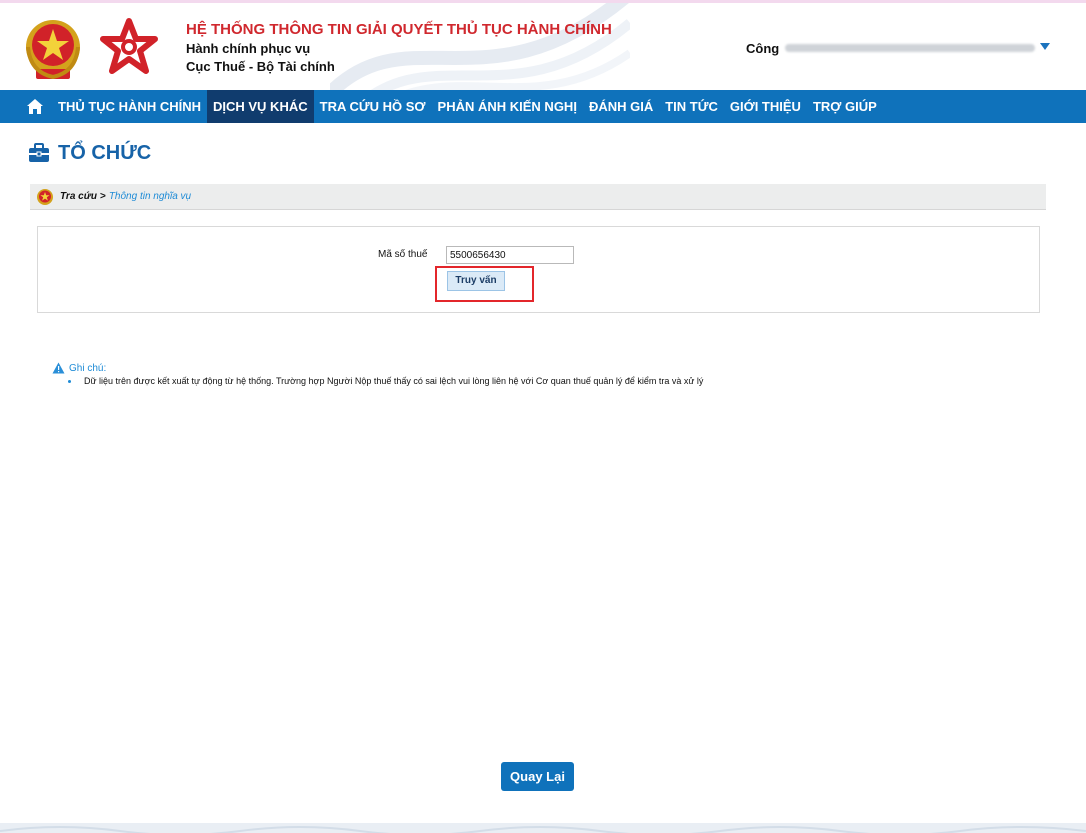 This screenshot has width=1086, height=833. Describe the element at coordinates (845, 106) in the screenshot. I see `nav-item: TRỢ GIÚP` at that location.